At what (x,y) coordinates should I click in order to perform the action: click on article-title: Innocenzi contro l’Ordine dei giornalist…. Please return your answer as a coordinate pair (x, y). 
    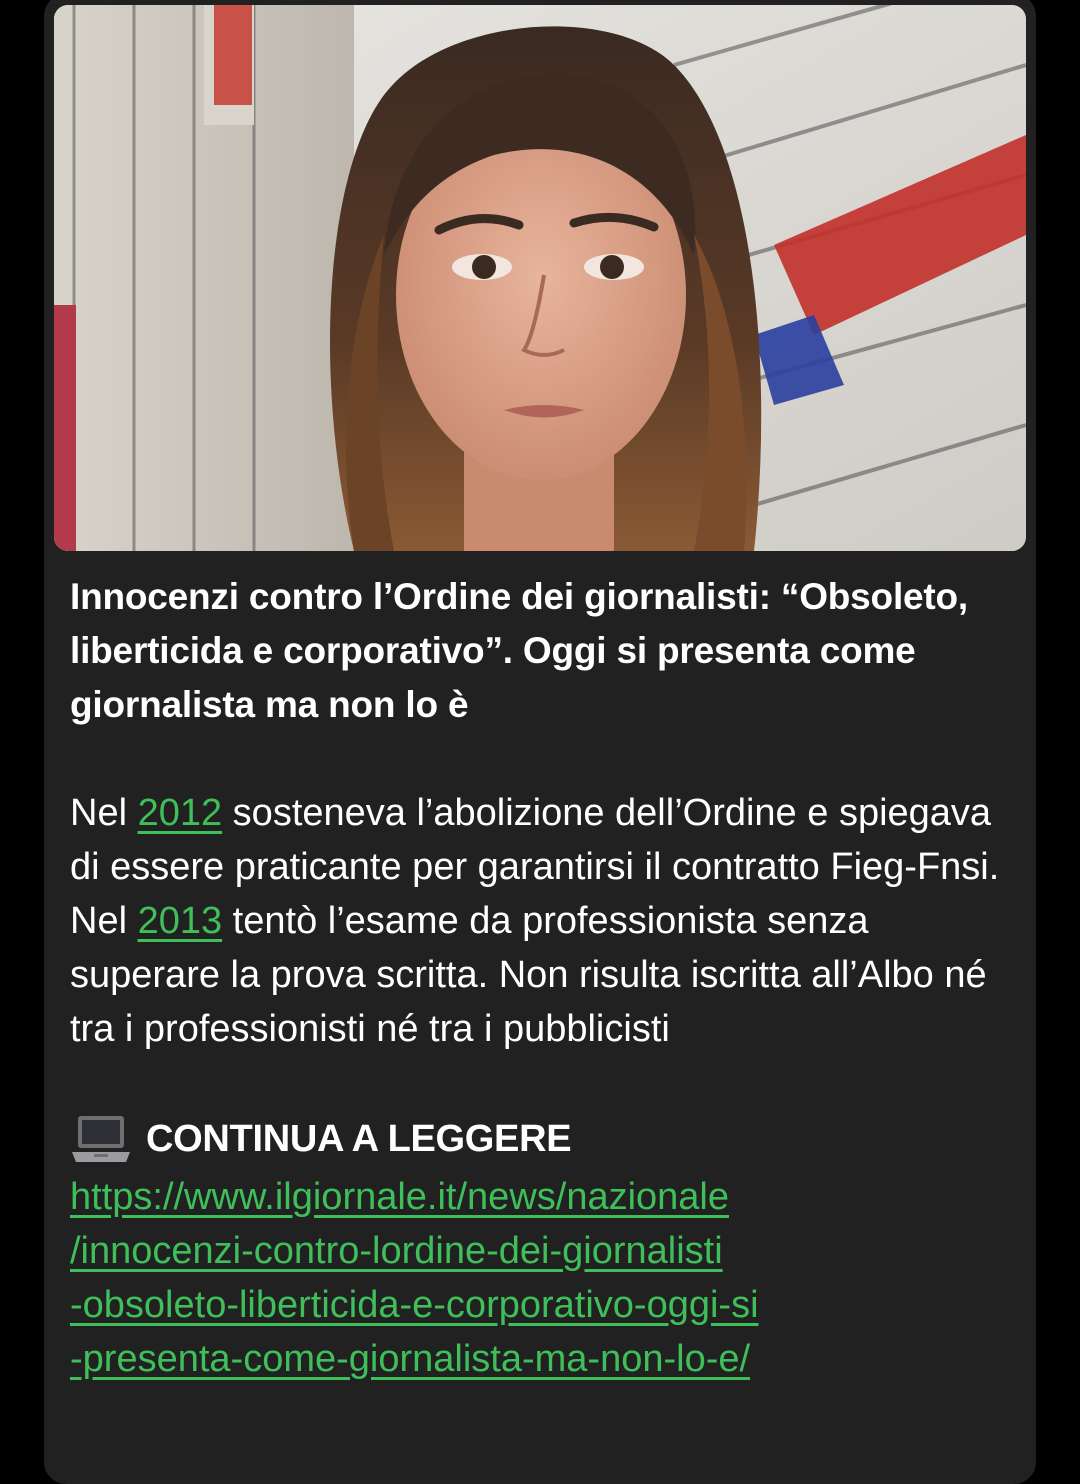
    Looking at the image, I should click on (519, 650).